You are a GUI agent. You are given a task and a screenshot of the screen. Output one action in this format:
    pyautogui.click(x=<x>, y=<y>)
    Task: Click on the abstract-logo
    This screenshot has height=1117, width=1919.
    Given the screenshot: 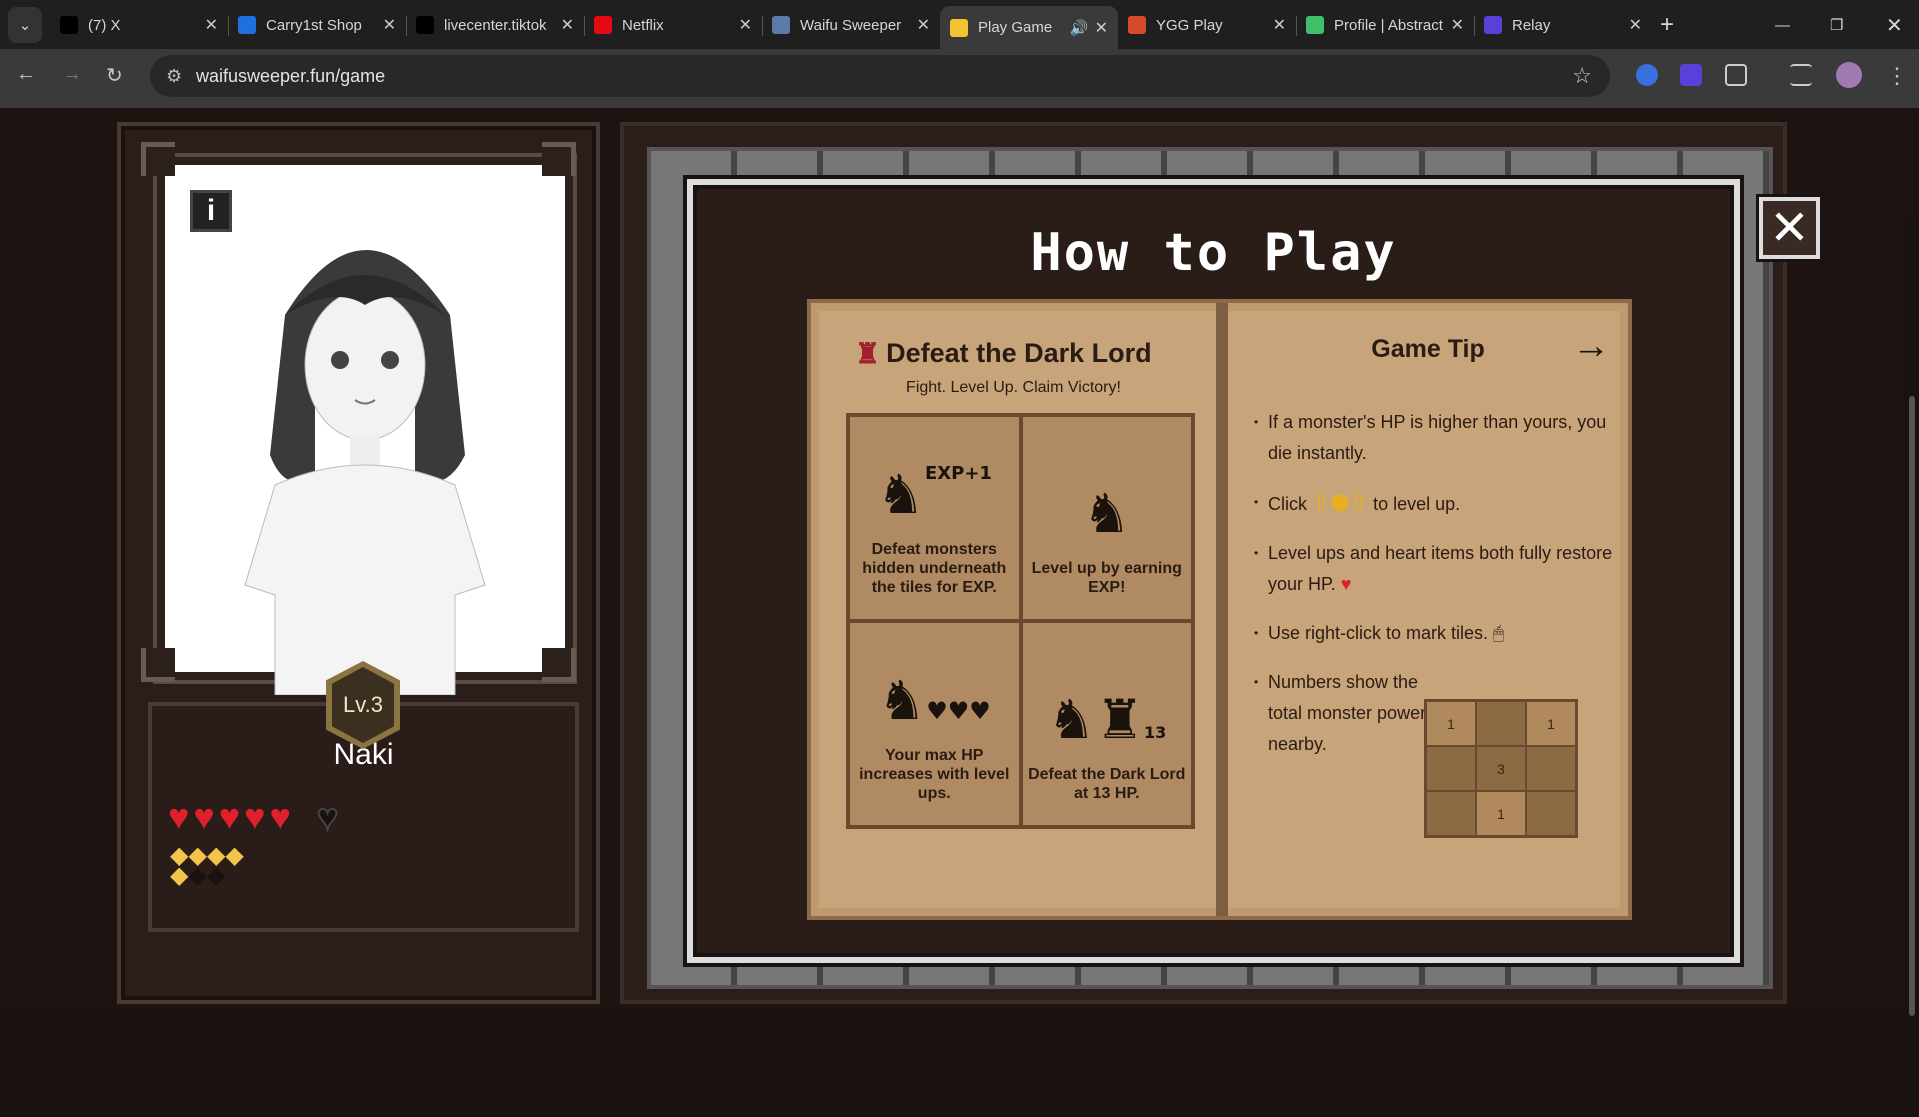 What is the action you would take?
    pyautogui.click(x=1315, y=25)
    